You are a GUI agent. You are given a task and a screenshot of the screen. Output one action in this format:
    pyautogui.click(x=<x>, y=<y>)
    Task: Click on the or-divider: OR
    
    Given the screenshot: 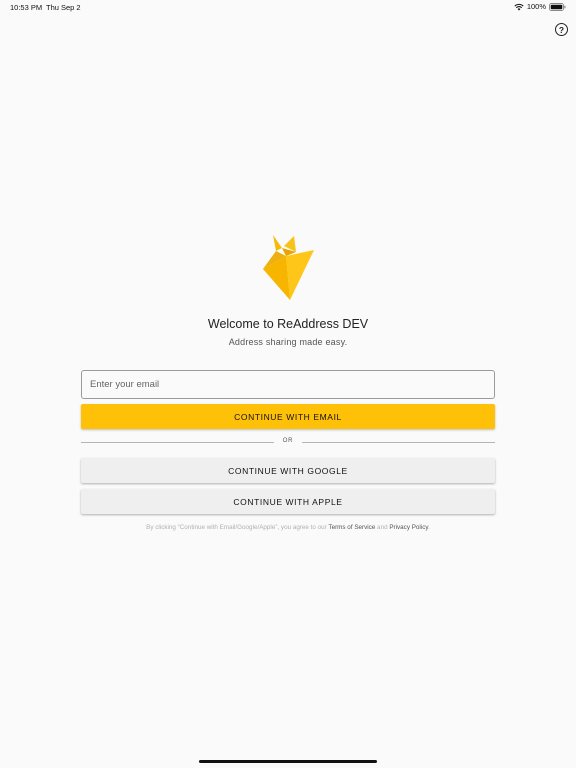 What is the action you would take?
    pyautogui.click(x=288, y=443)
    